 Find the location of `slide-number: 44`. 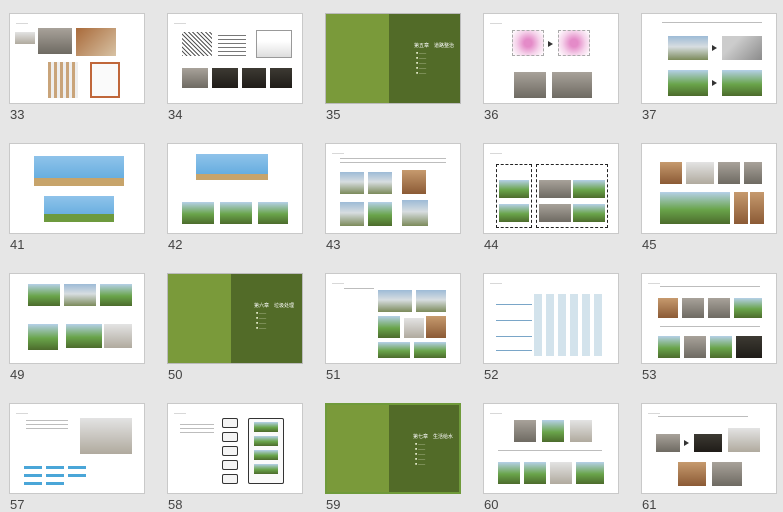

slide-number: 44 is located at coordinates (491, 244).